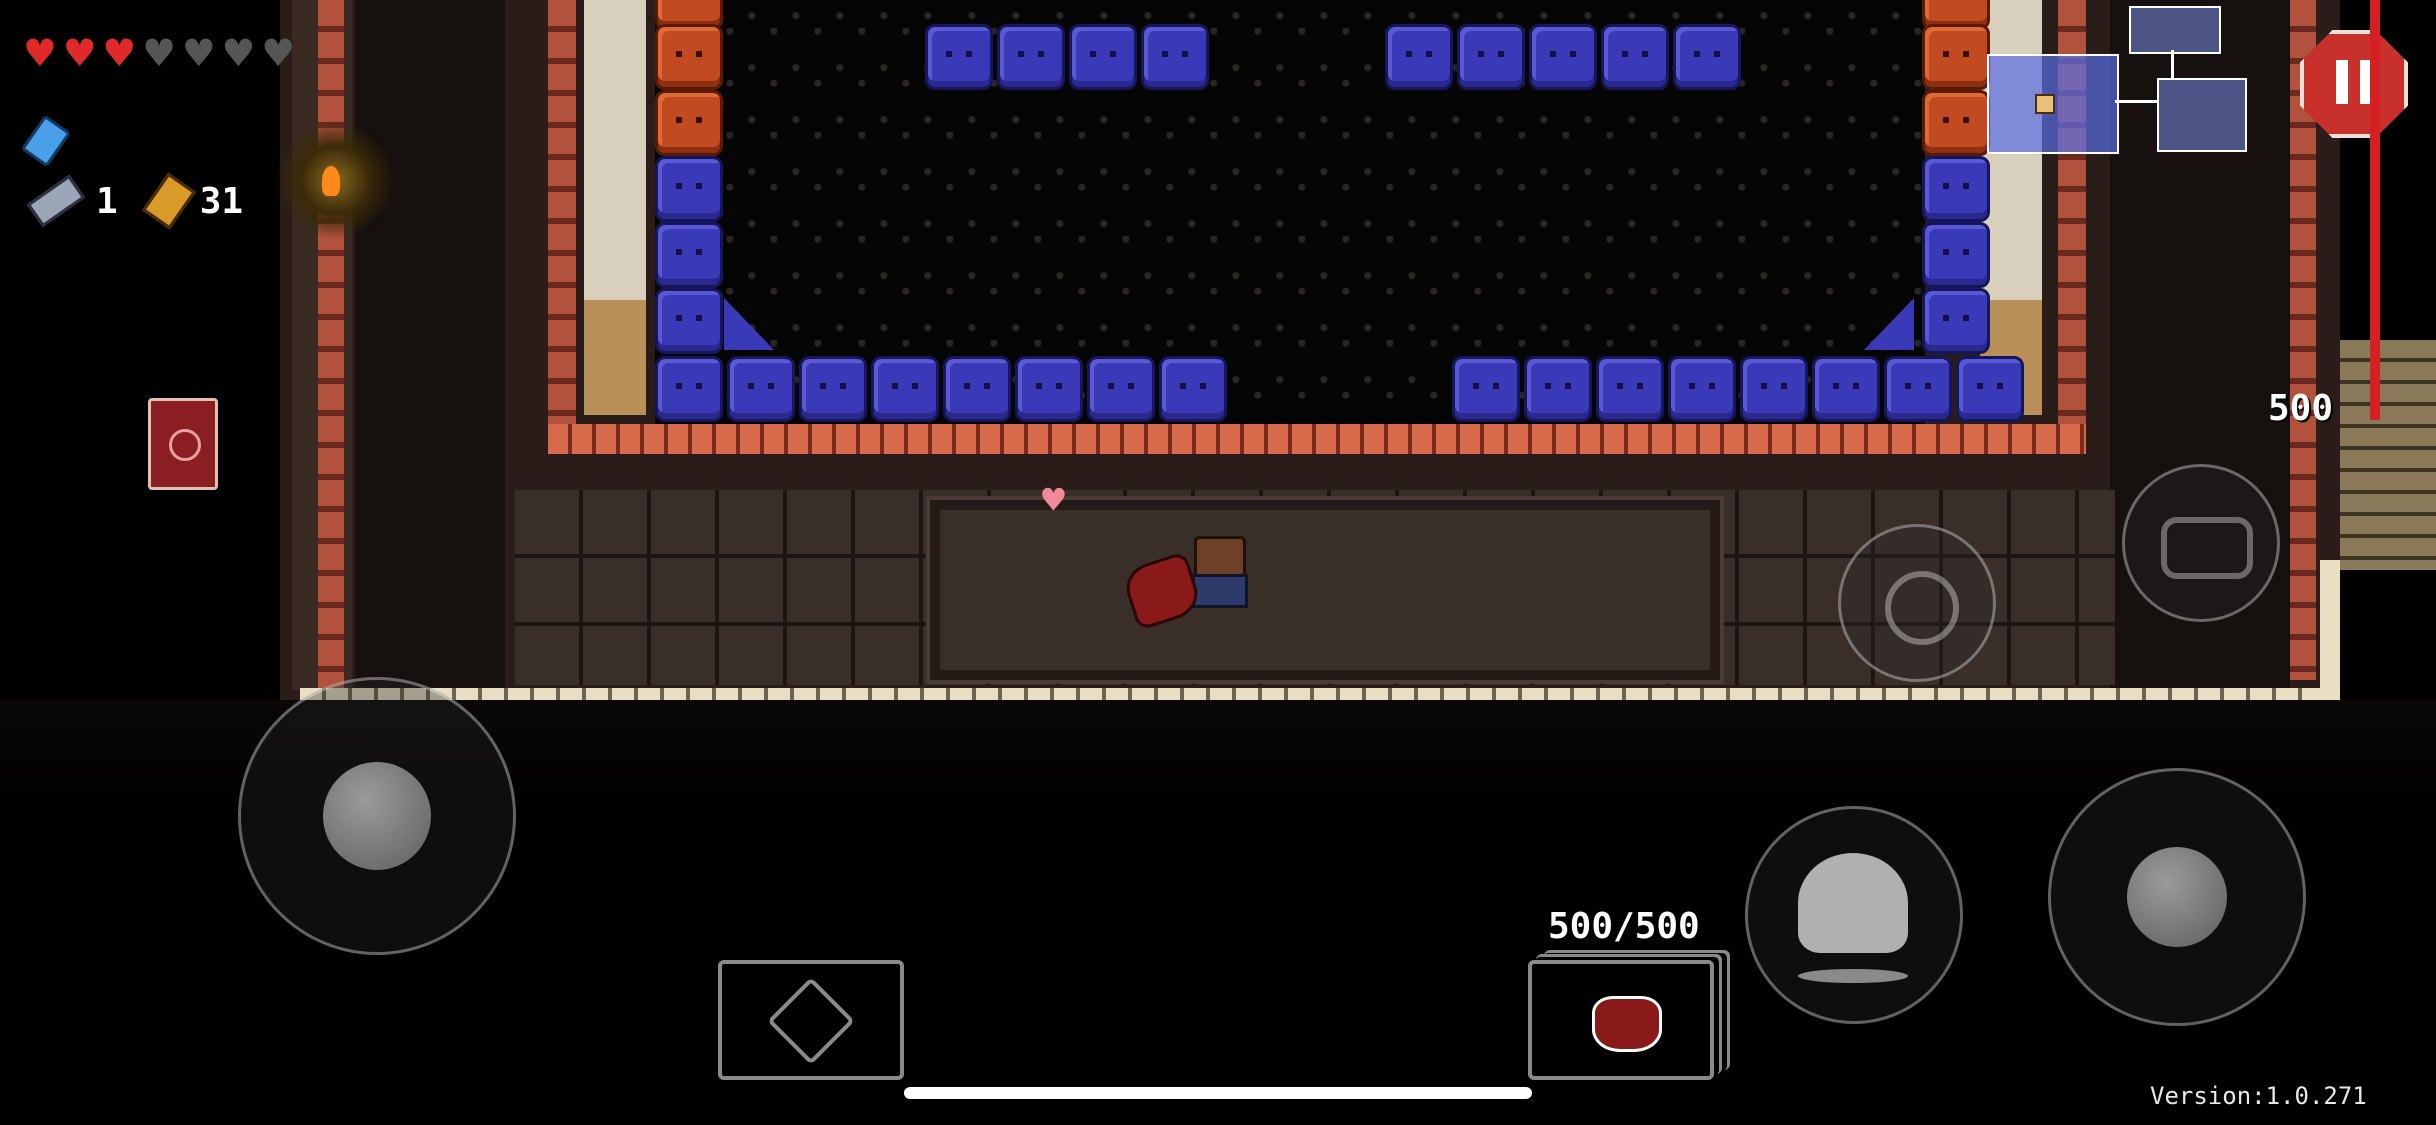  I want to click on aim-joystick-knob, so click(2177, 897).